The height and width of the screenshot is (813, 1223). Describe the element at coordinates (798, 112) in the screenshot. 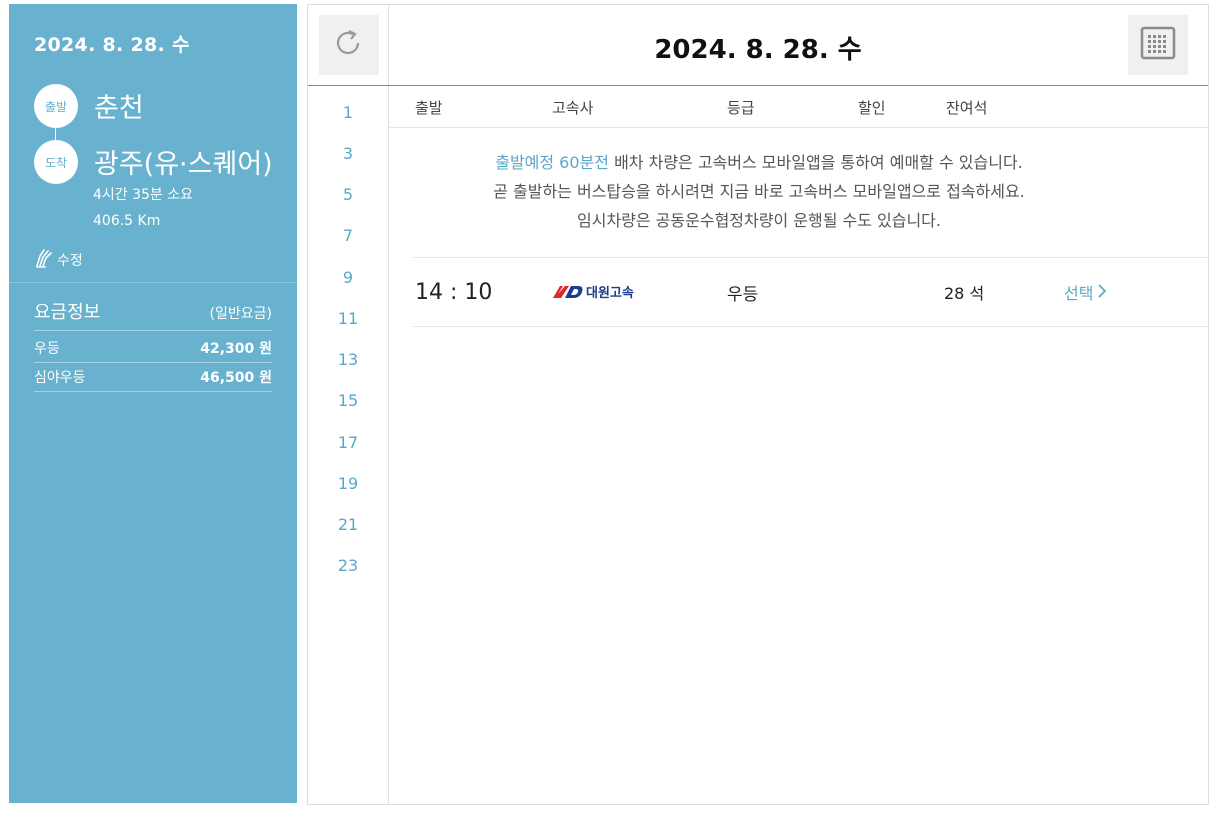

I see `table-header: 출발 고속사 등급 할인 잔여석` at that location.